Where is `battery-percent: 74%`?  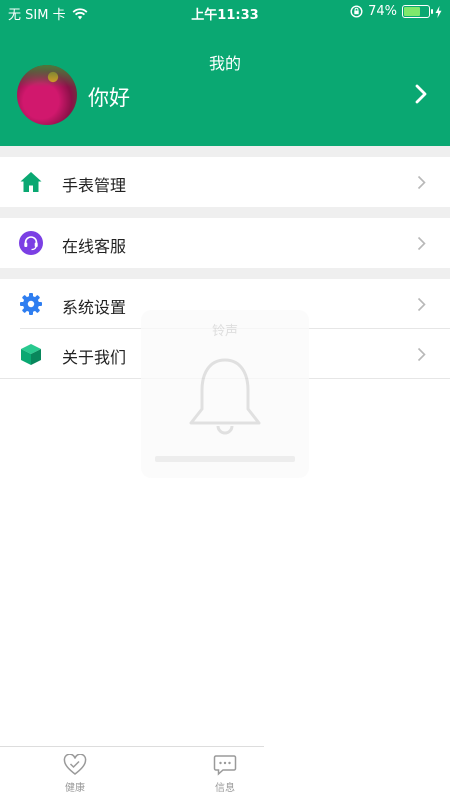
battery-percent: 74% is located at coordinates (382, 11).